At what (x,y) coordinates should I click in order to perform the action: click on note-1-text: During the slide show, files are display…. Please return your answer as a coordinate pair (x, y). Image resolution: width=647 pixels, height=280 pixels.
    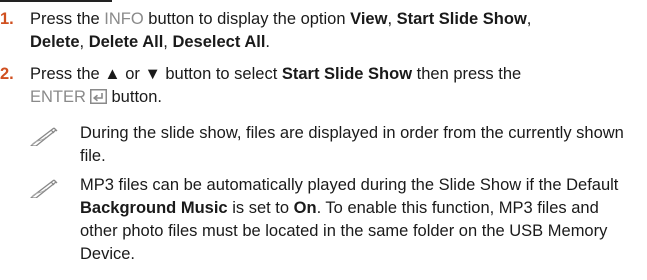
    Looking at the image, I should click on (352, 144).